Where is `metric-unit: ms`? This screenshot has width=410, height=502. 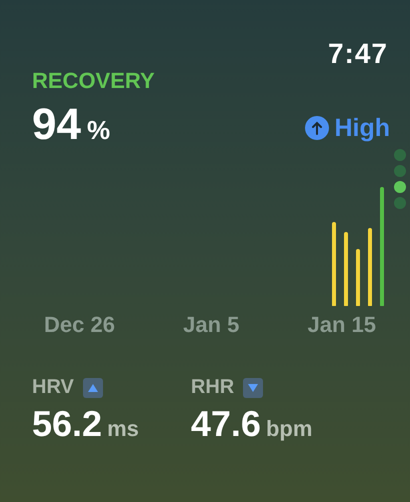 metric-unit: ms is located at coordinates (123, 429).